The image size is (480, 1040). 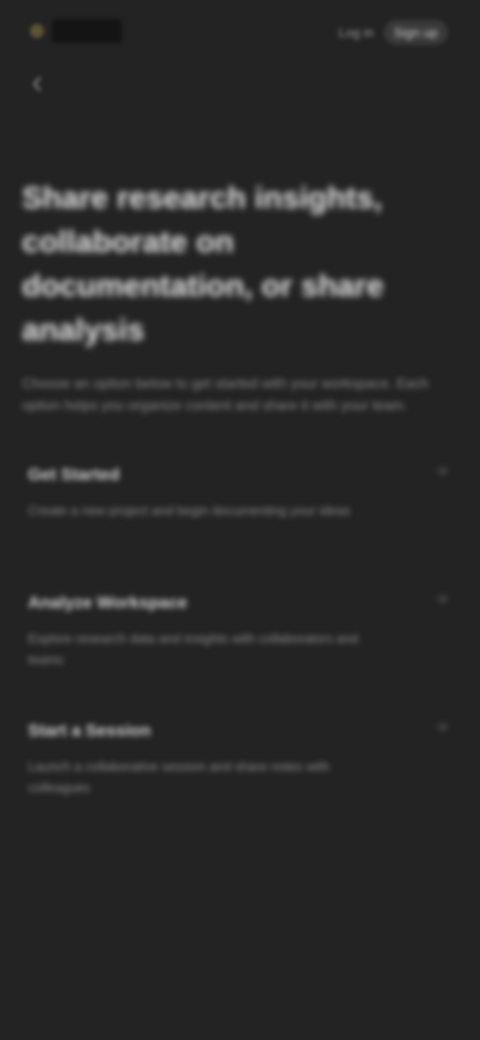 What do you see at coordinates (74, 474) in the screenshot?
I see `option-title: Get Started` at bounding box center [74, 474].